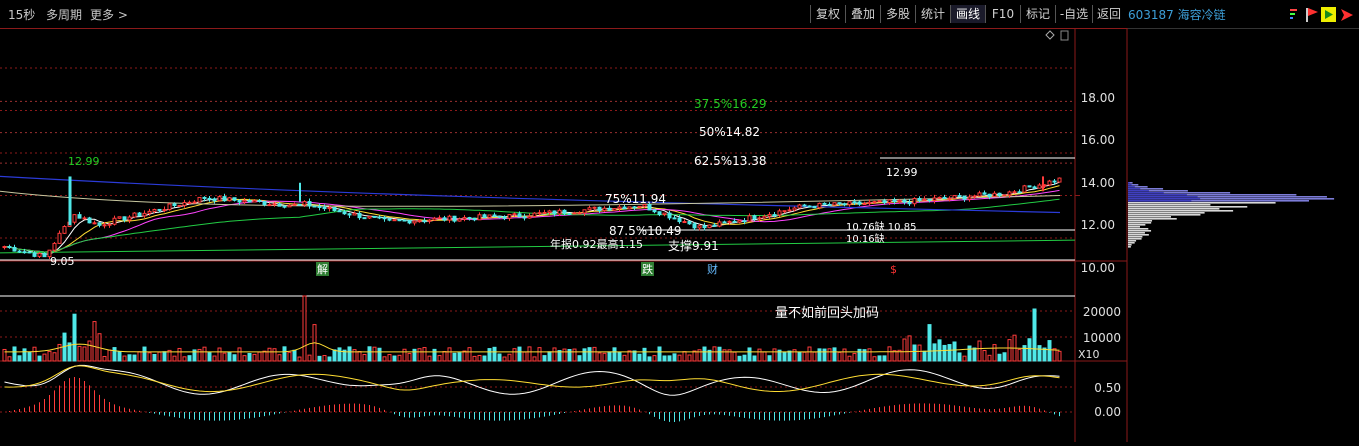 The width and height of the screenshot is (1359, 446). Describe the element at coordinates (606, 269) in the screenshot. I see `event-markers: 解 跌 财 $` at that location.